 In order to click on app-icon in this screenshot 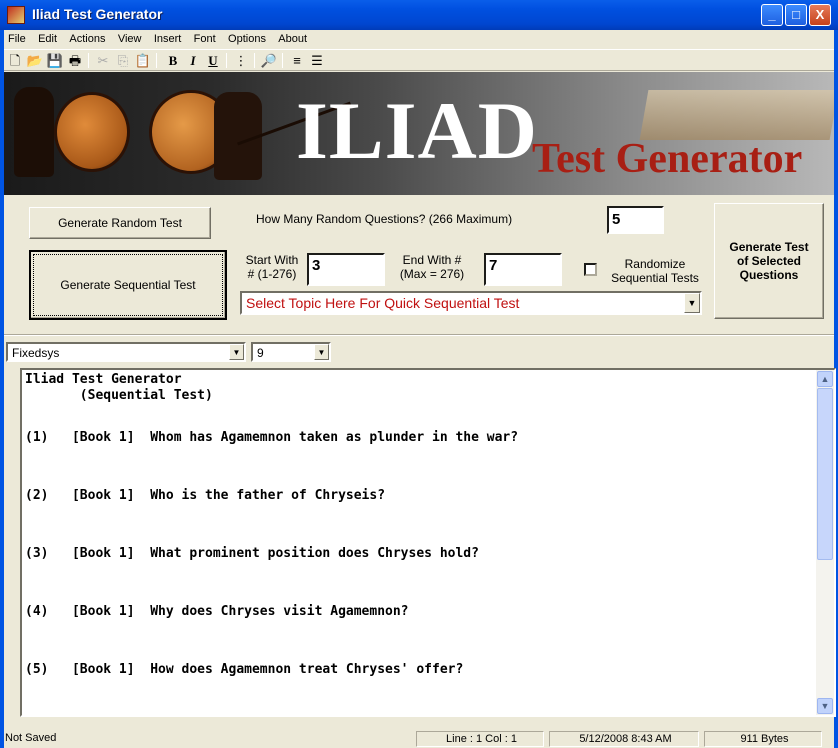, I will do `click(16, 15)`.